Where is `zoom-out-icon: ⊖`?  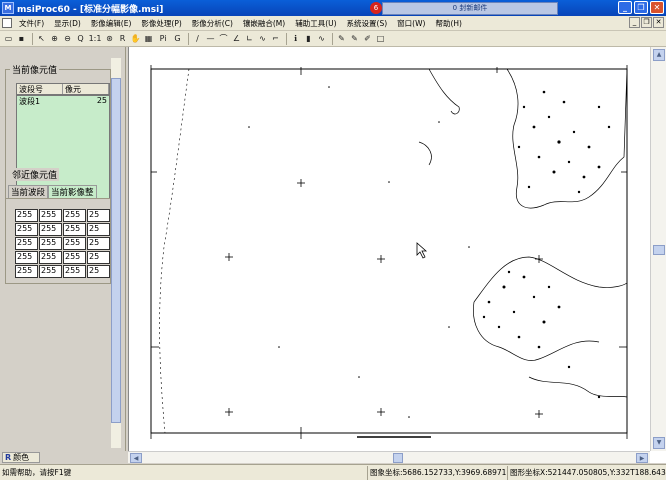
zoom-out-icon: ⊖ is located at coordinates (67, 39).